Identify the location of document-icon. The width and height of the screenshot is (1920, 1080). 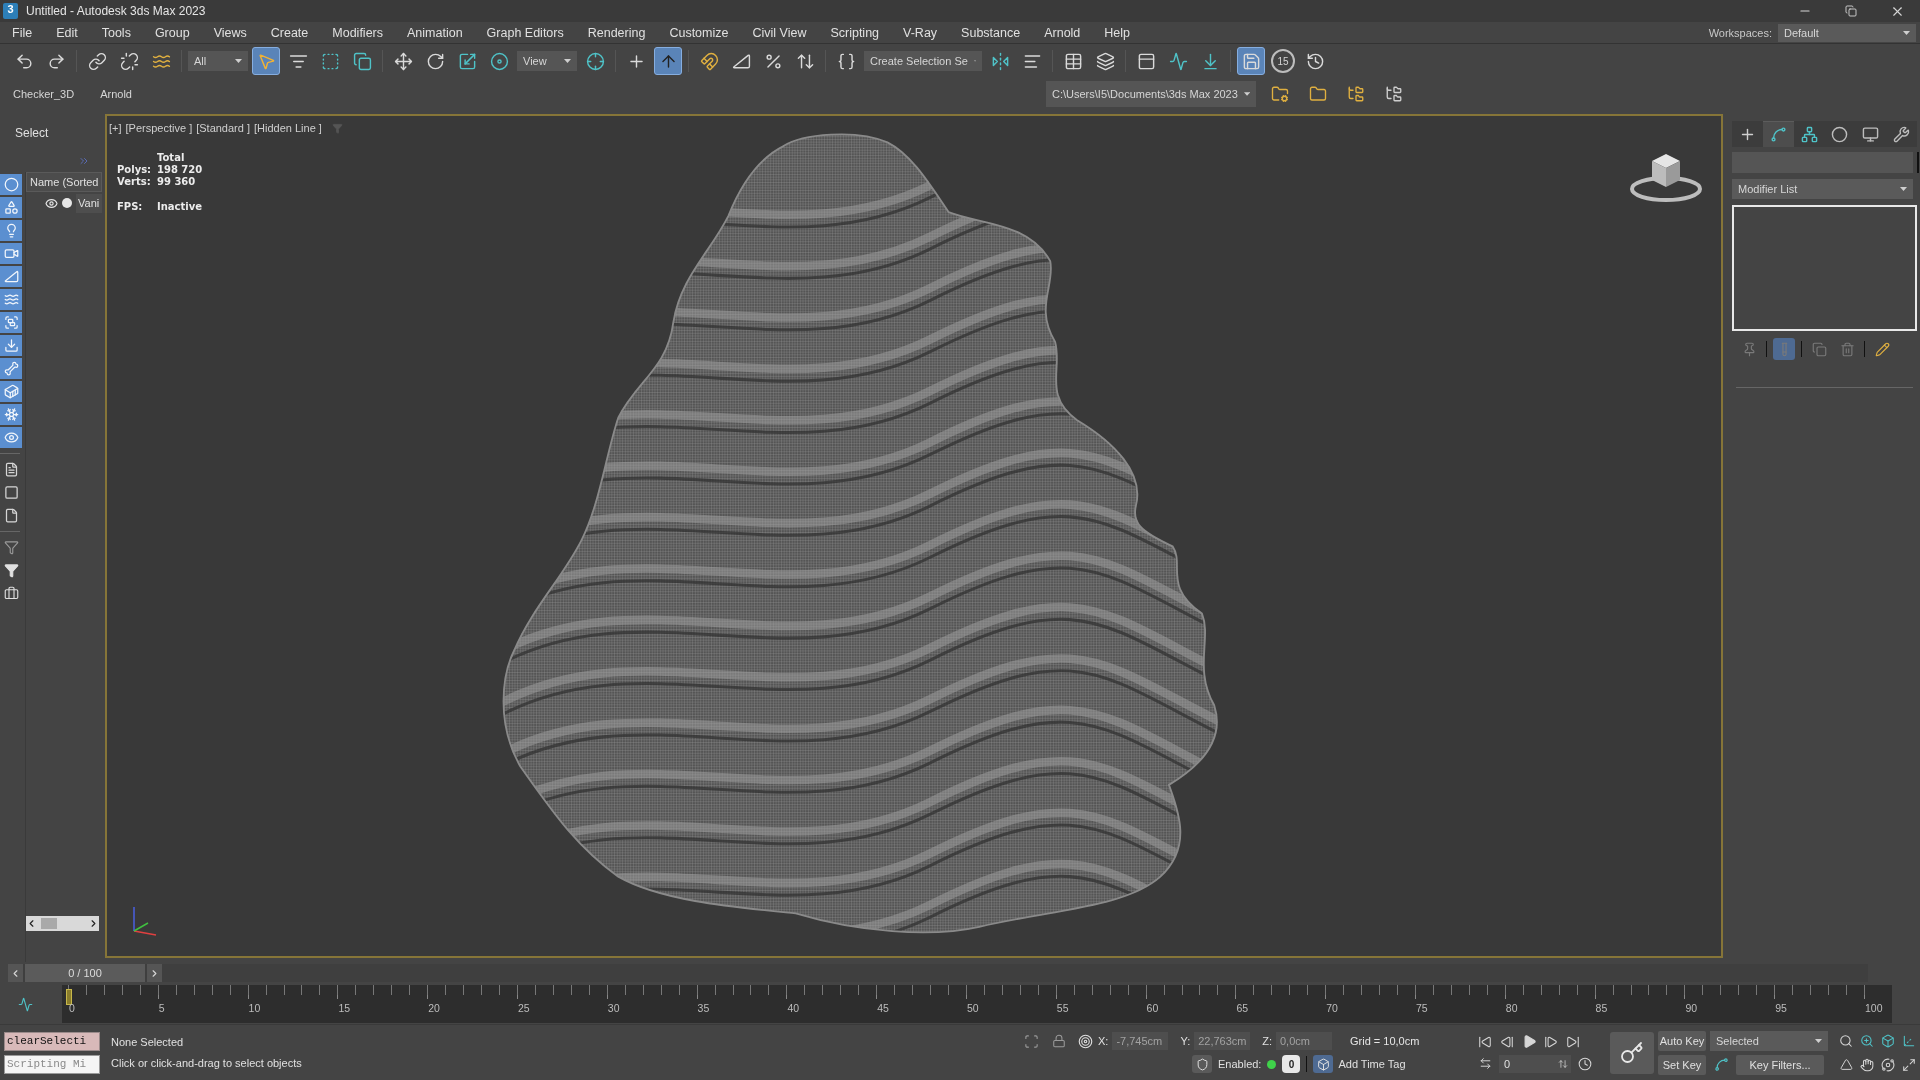
(11, 469).